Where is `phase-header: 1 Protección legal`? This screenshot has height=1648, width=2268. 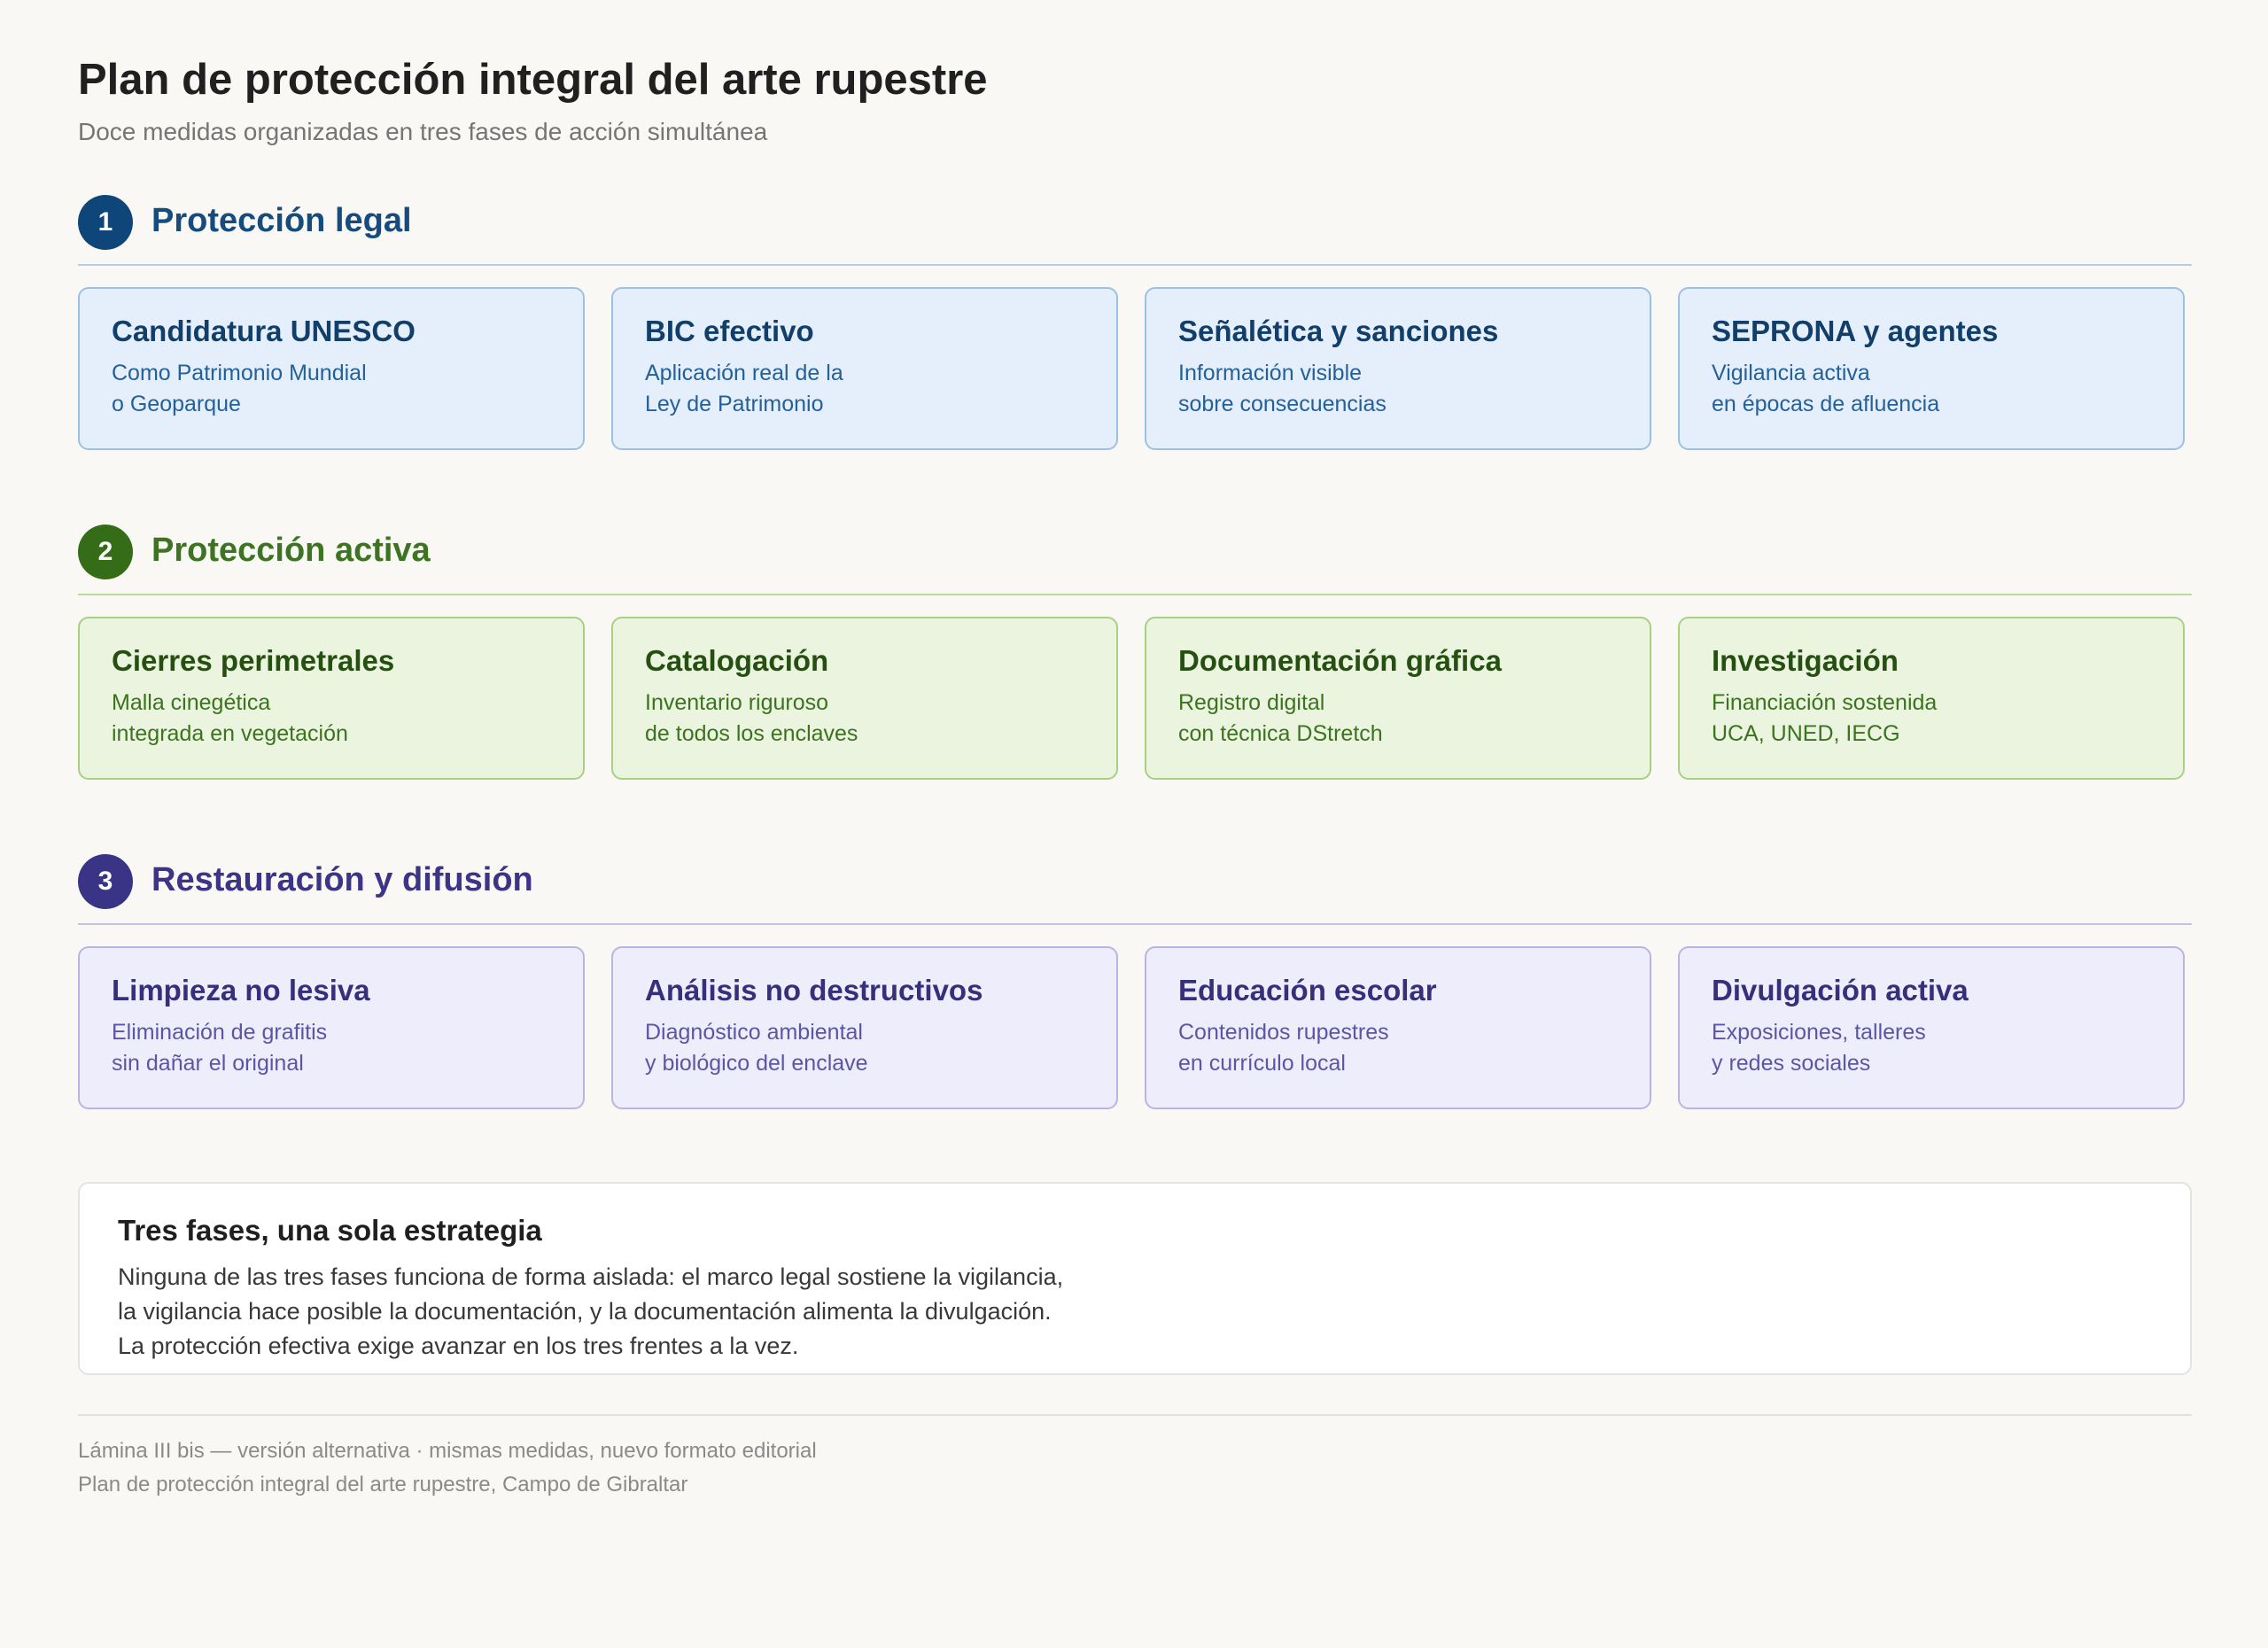 phase-header: 1 Protección legal is located at coordinates (1135, 230).